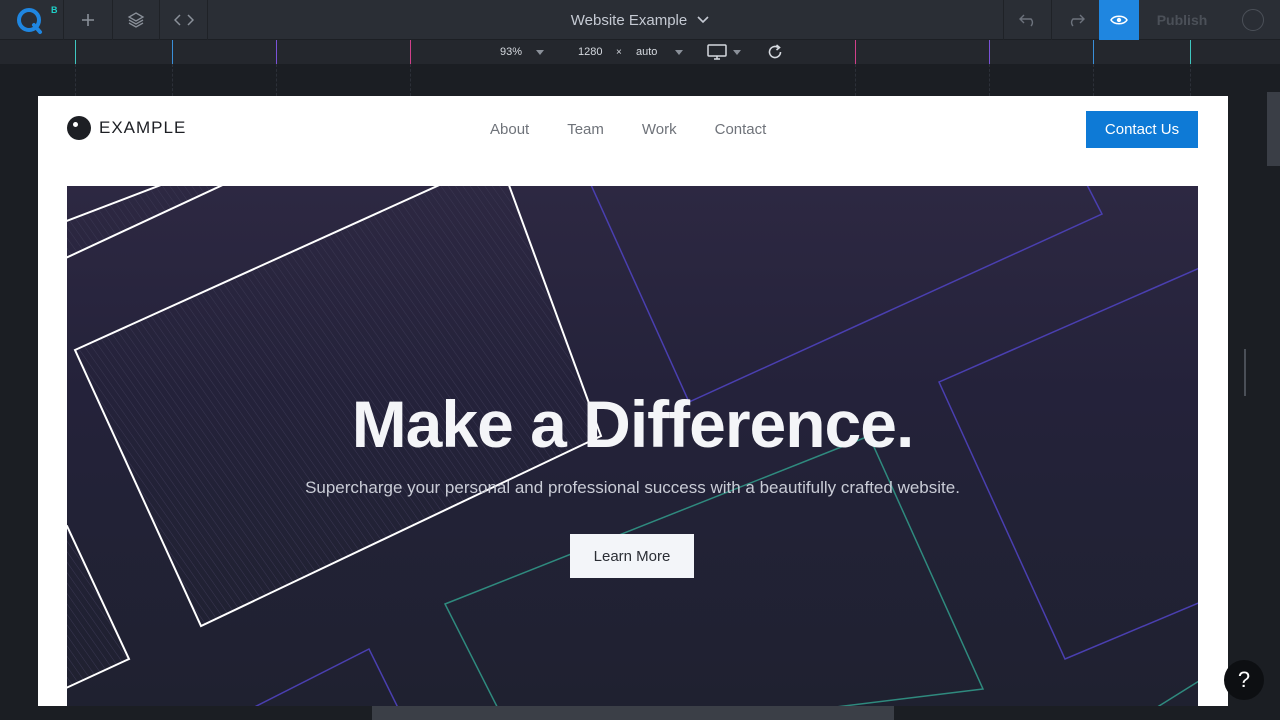 Image resolution: width=1280 pixels, height=720 pixels. I want to click on undo-icon, so click(1025, 20).